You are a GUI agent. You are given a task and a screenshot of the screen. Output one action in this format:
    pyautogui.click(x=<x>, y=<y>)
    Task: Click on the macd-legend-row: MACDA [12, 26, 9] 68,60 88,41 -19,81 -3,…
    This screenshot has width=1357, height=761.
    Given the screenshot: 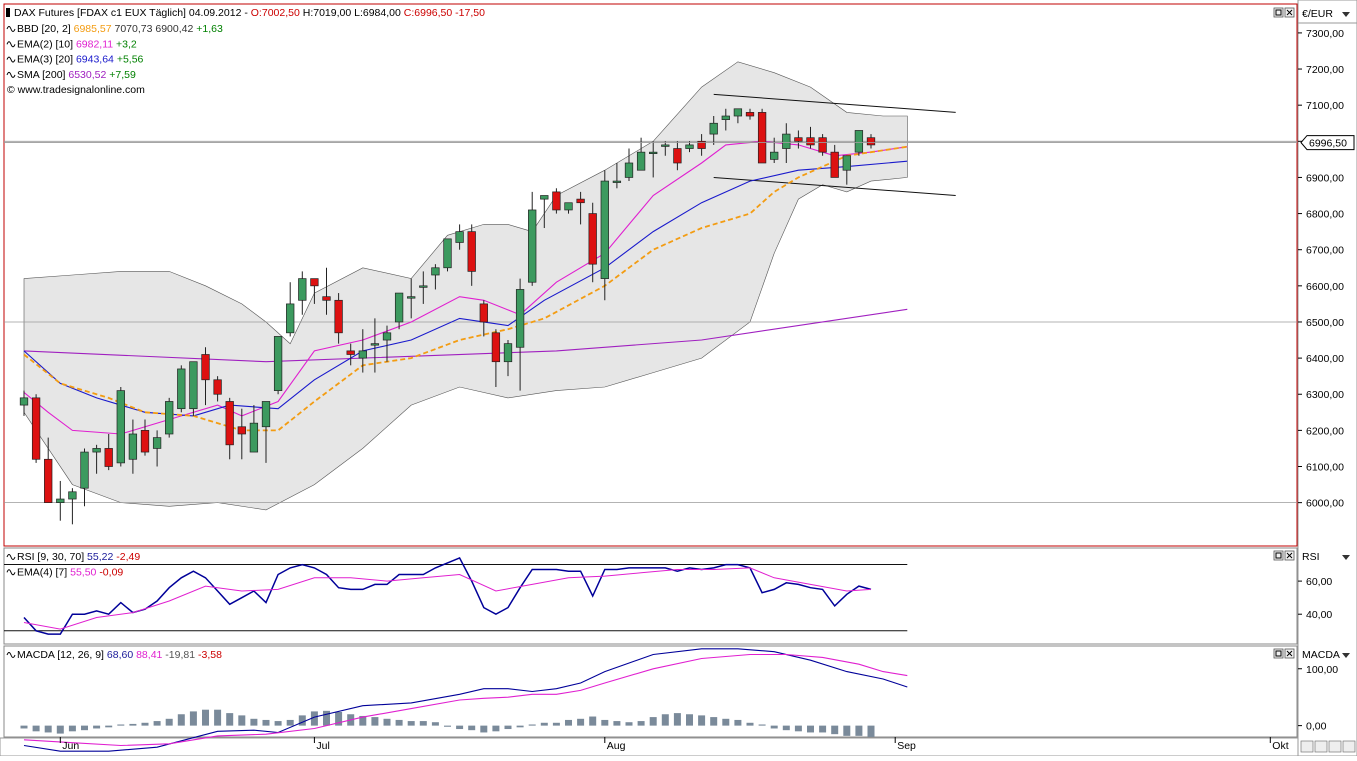 What is the action you would take?
    pyautogui.click(x=119, y=655)
    